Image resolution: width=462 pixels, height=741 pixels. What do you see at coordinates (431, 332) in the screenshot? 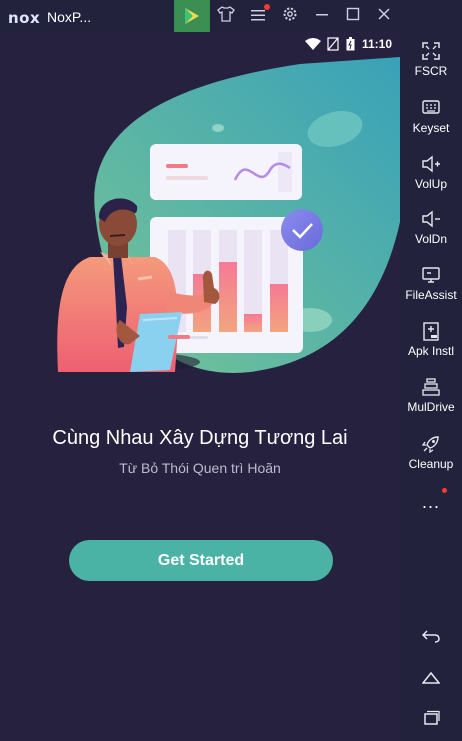
I see `apk-install-icon` at bounding box center [431, 332].